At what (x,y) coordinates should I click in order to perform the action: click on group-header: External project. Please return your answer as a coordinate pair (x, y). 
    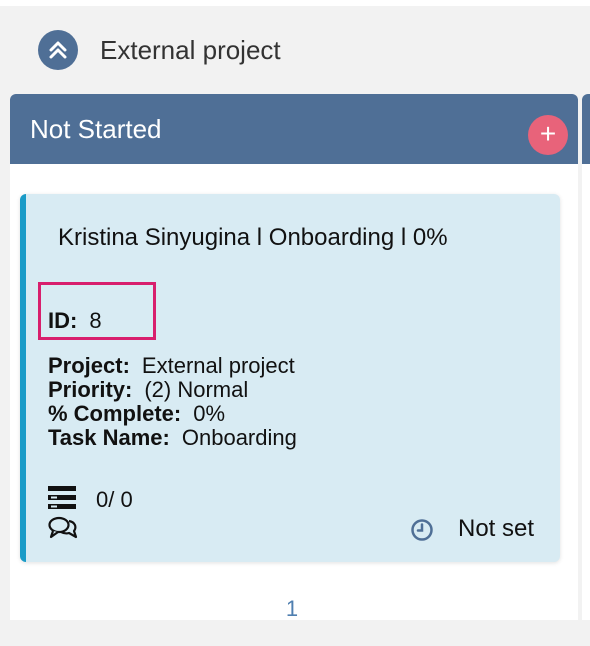
    Looking at the image, I should click on (159, 50).